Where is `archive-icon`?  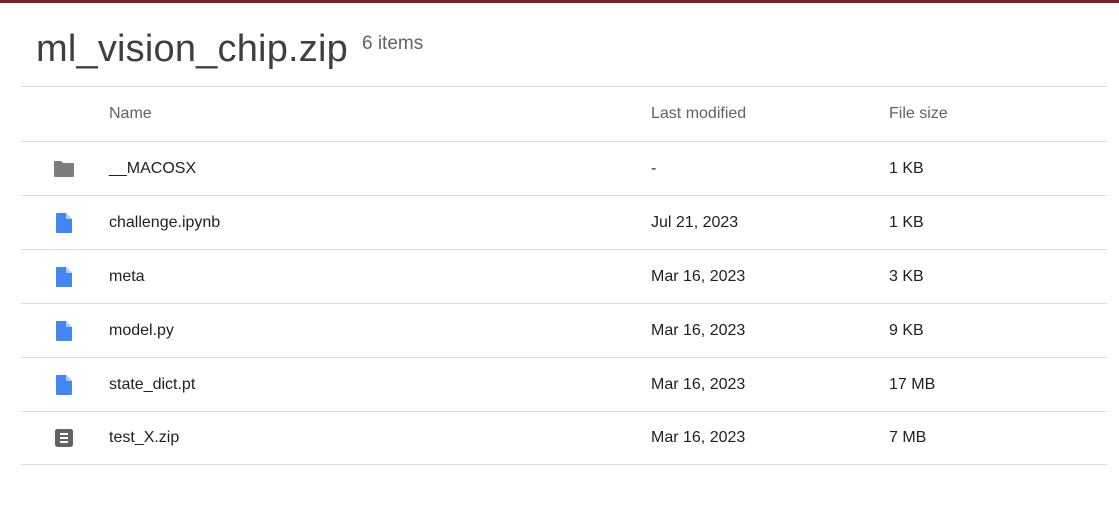 archive-icon is located at coordinates (64, 438).